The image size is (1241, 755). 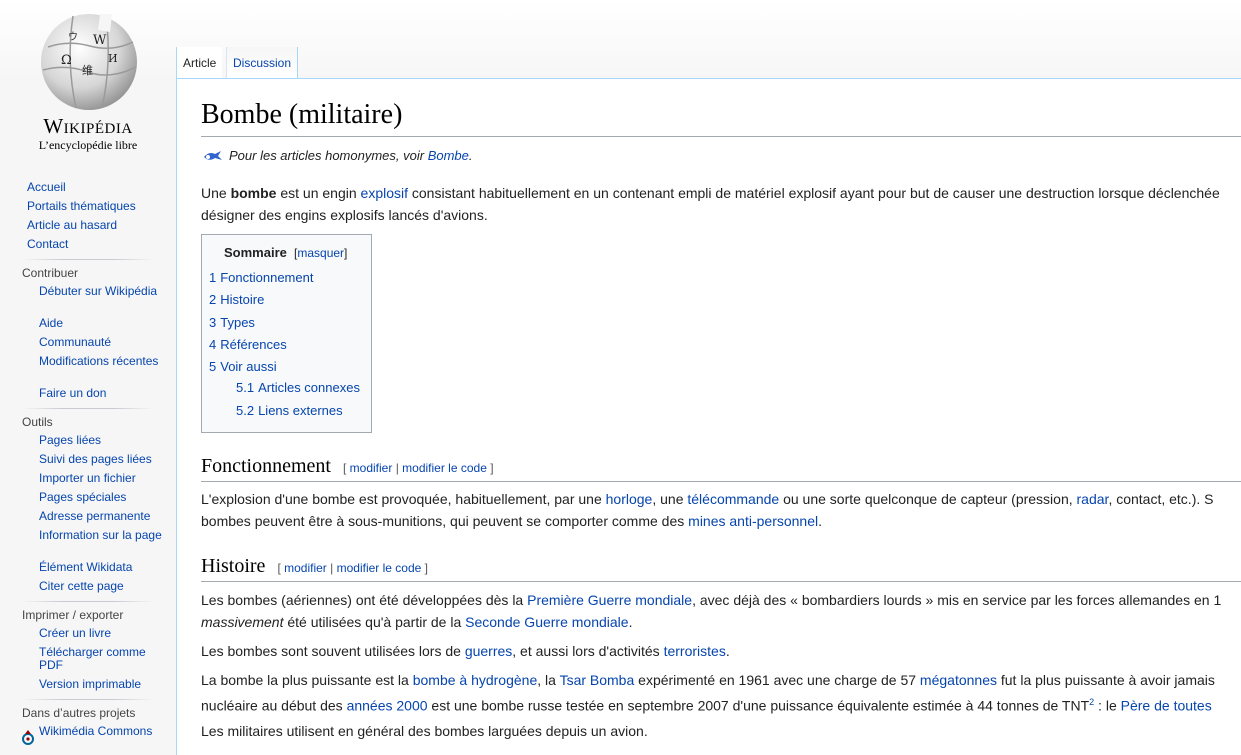 What do you see at coordinates (733, 499) in the screenshot?
I see `link-telecommande: télécommande` at bounding box center [733, 499].